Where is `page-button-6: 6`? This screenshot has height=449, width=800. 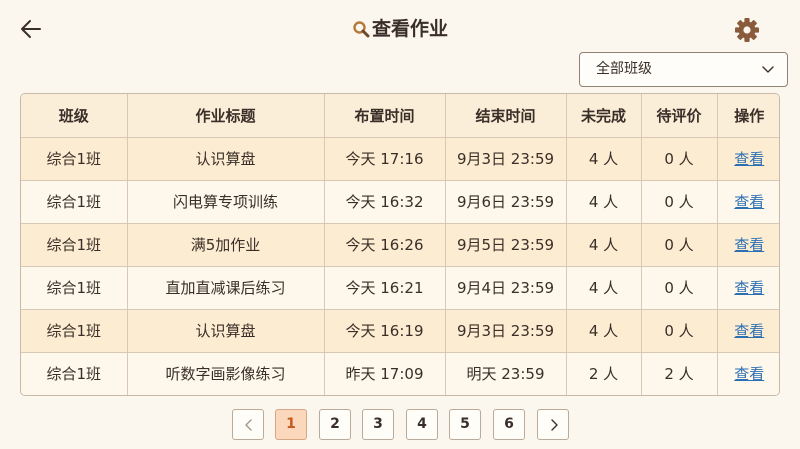 page-button-6: 6 is located at coordinates (509, 424).